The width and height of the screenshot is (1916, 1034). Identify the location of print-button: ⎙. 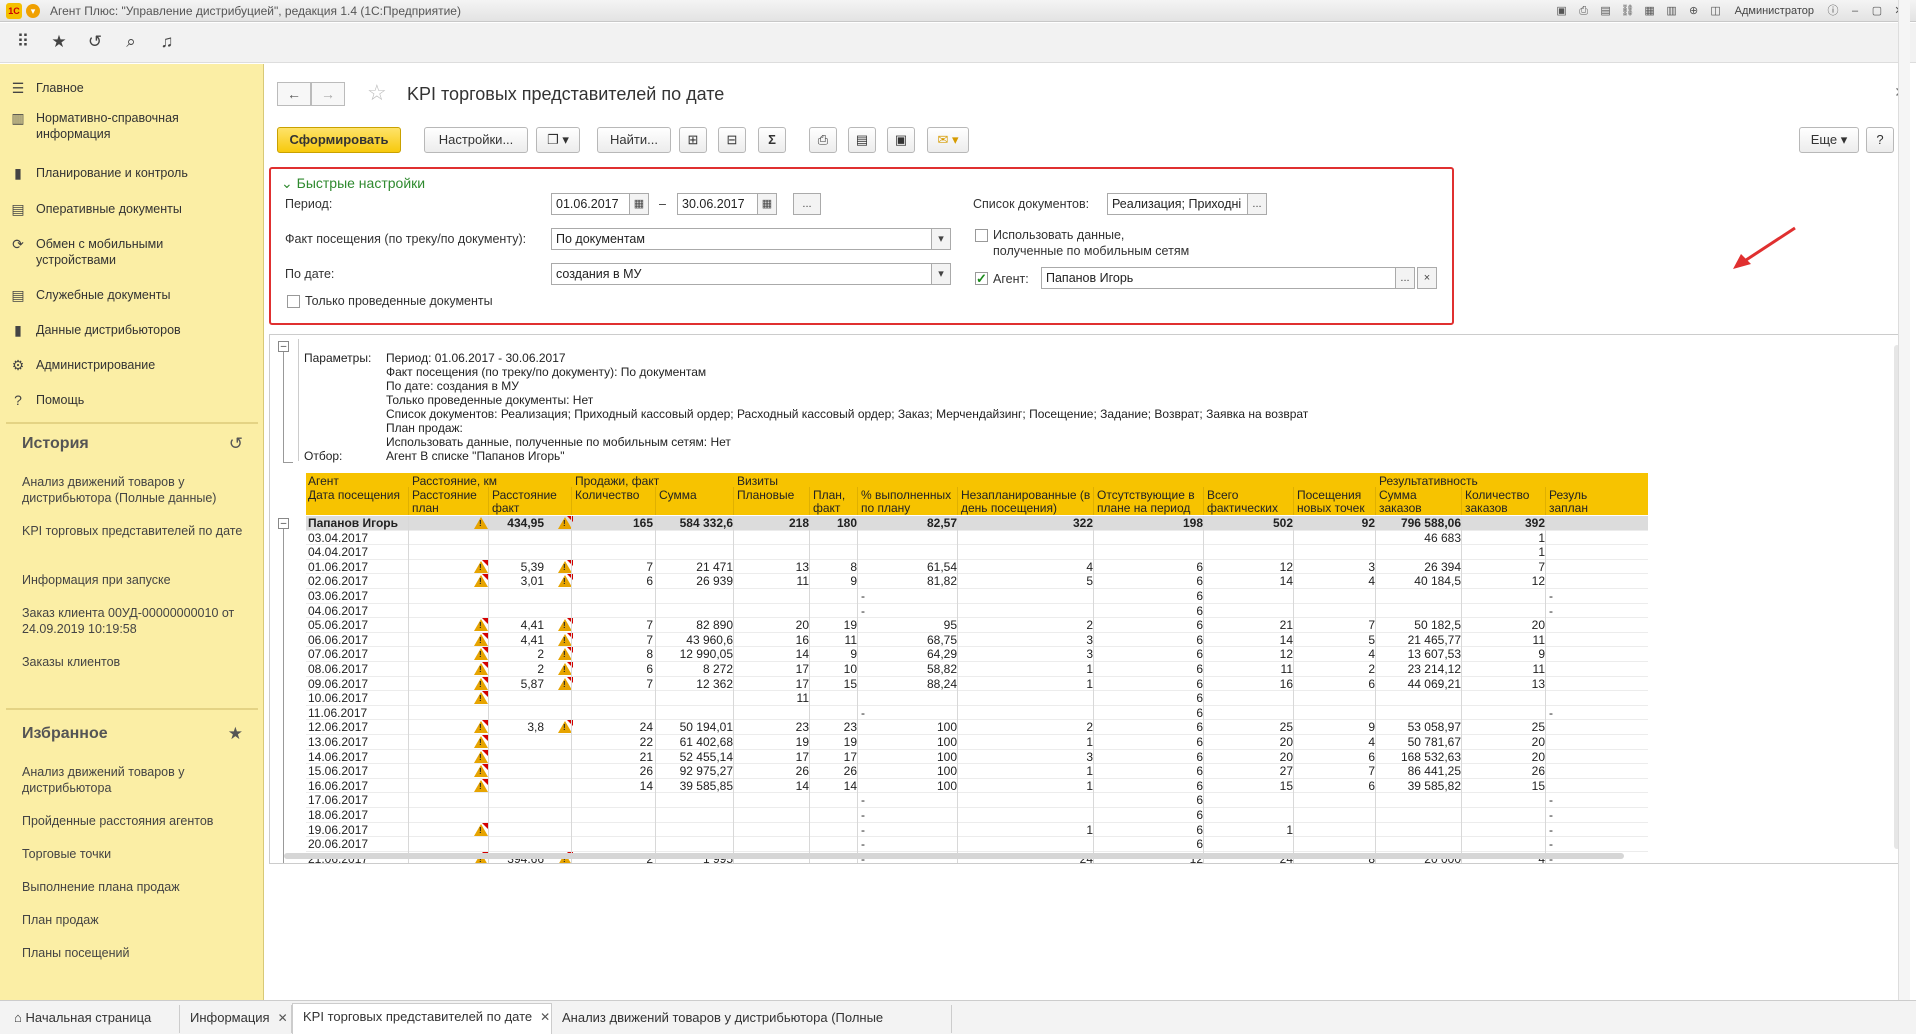
(823, 140).